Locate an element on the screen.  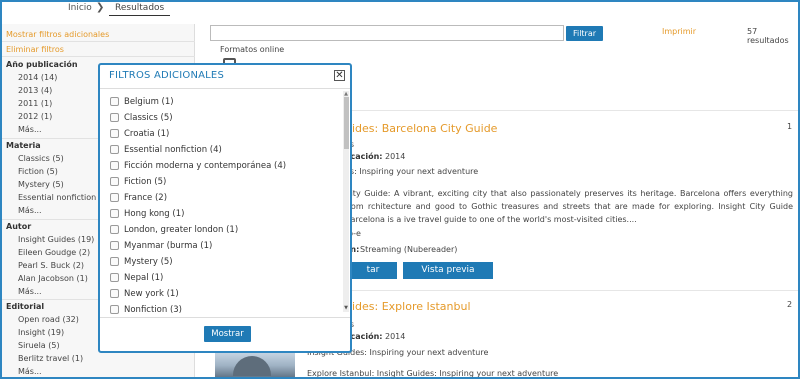
breadcrumb-home: Inicio is located at coordinates (80, 8).